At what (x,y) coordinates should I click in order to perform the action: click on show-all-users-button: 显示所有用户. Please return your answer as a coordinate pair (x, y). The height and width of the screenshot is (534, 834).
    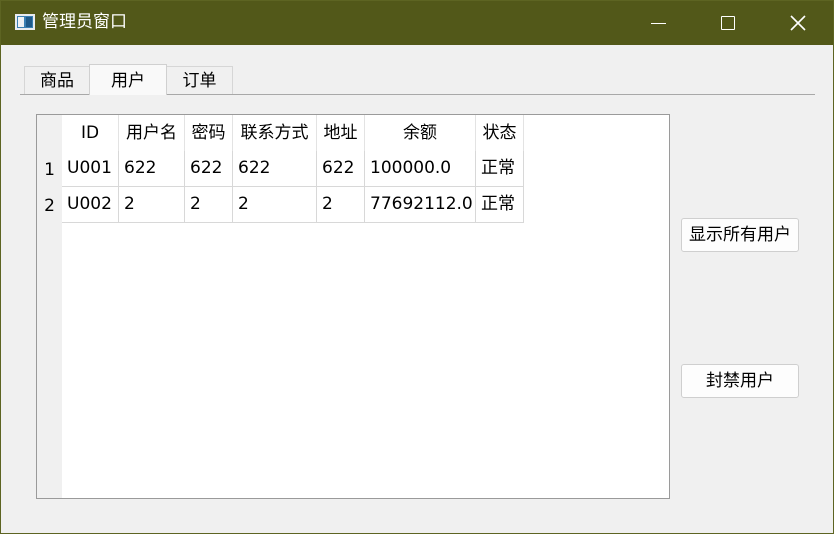
    Looking at the image, I should click on (740, 235).